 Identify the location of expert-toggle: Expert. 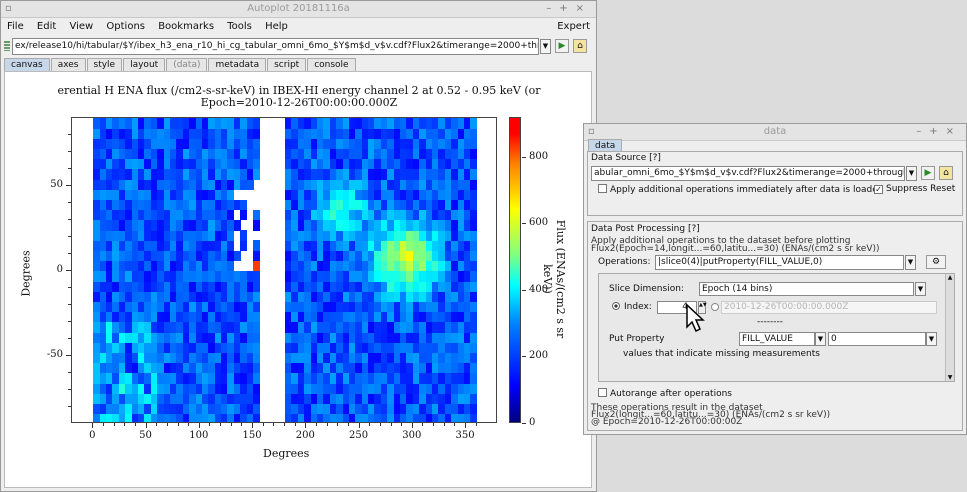
(573, 26).